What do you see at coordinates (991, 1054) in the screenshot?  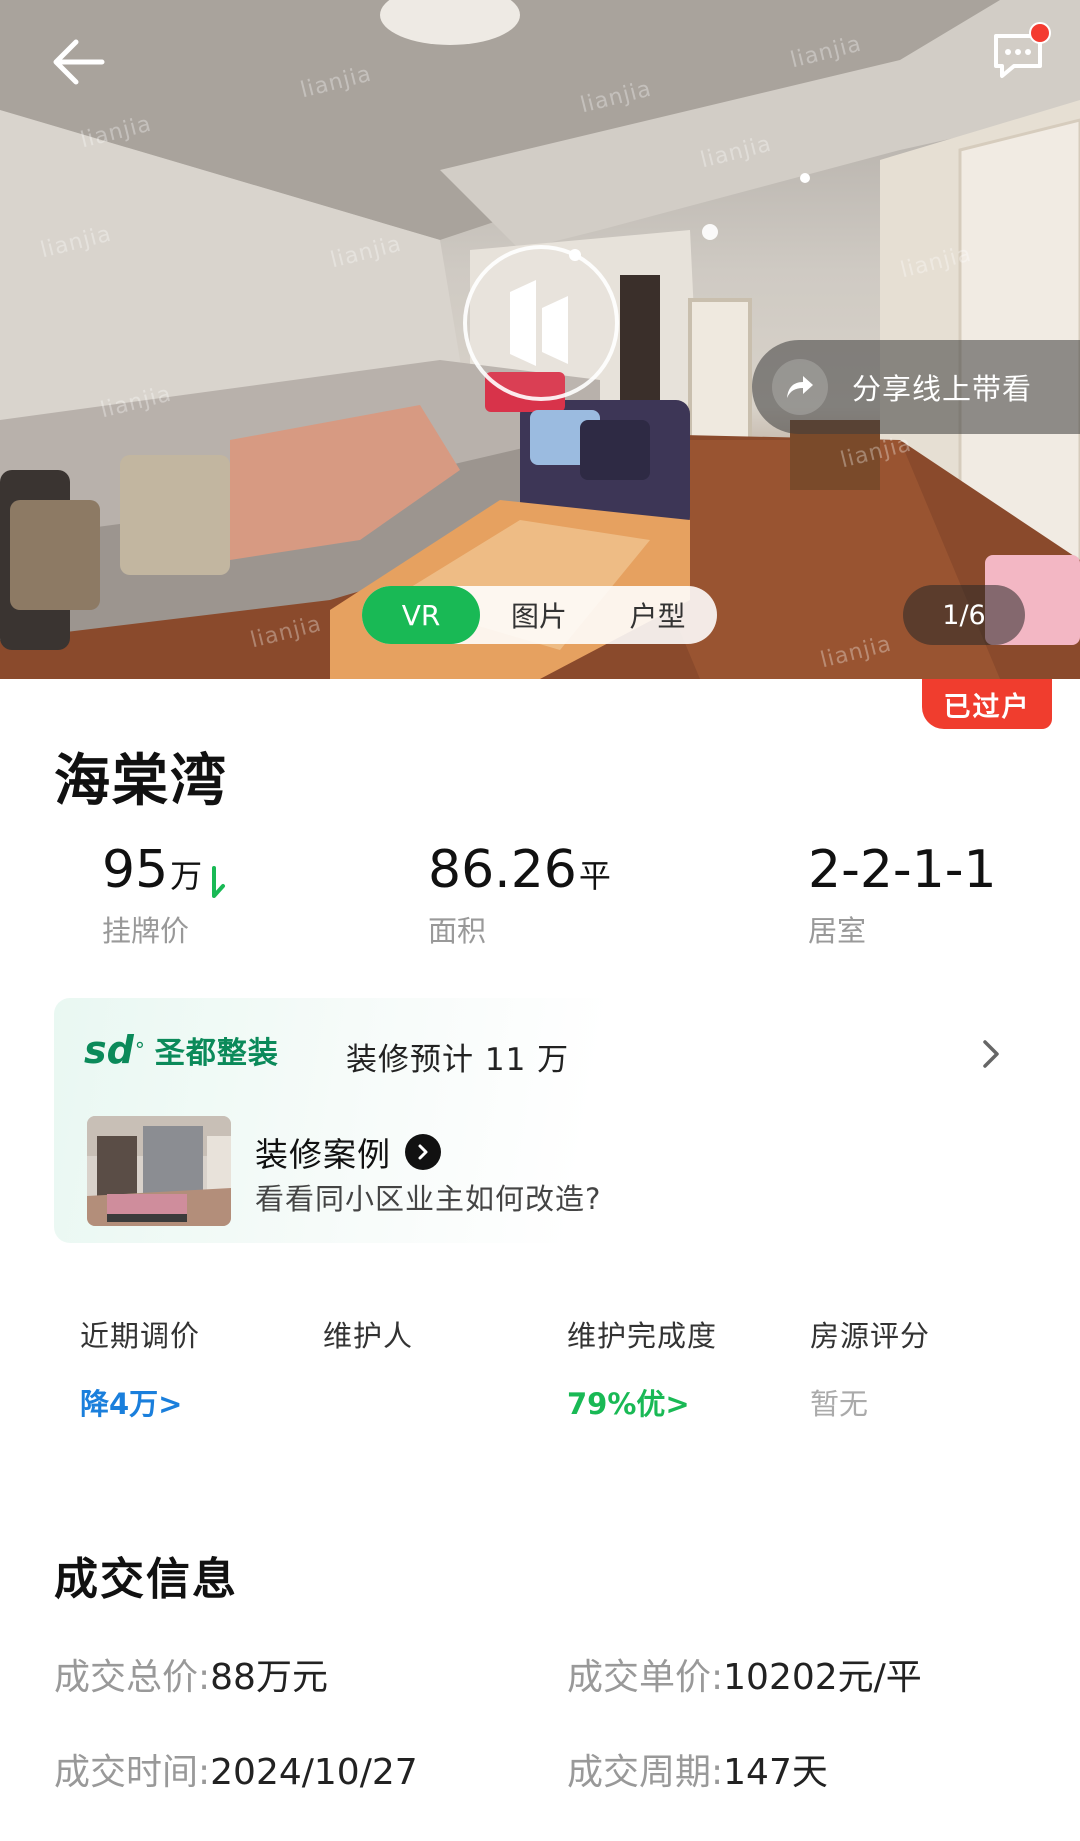 I see `chevron-right-icon` at bounding box center [991, 1054].